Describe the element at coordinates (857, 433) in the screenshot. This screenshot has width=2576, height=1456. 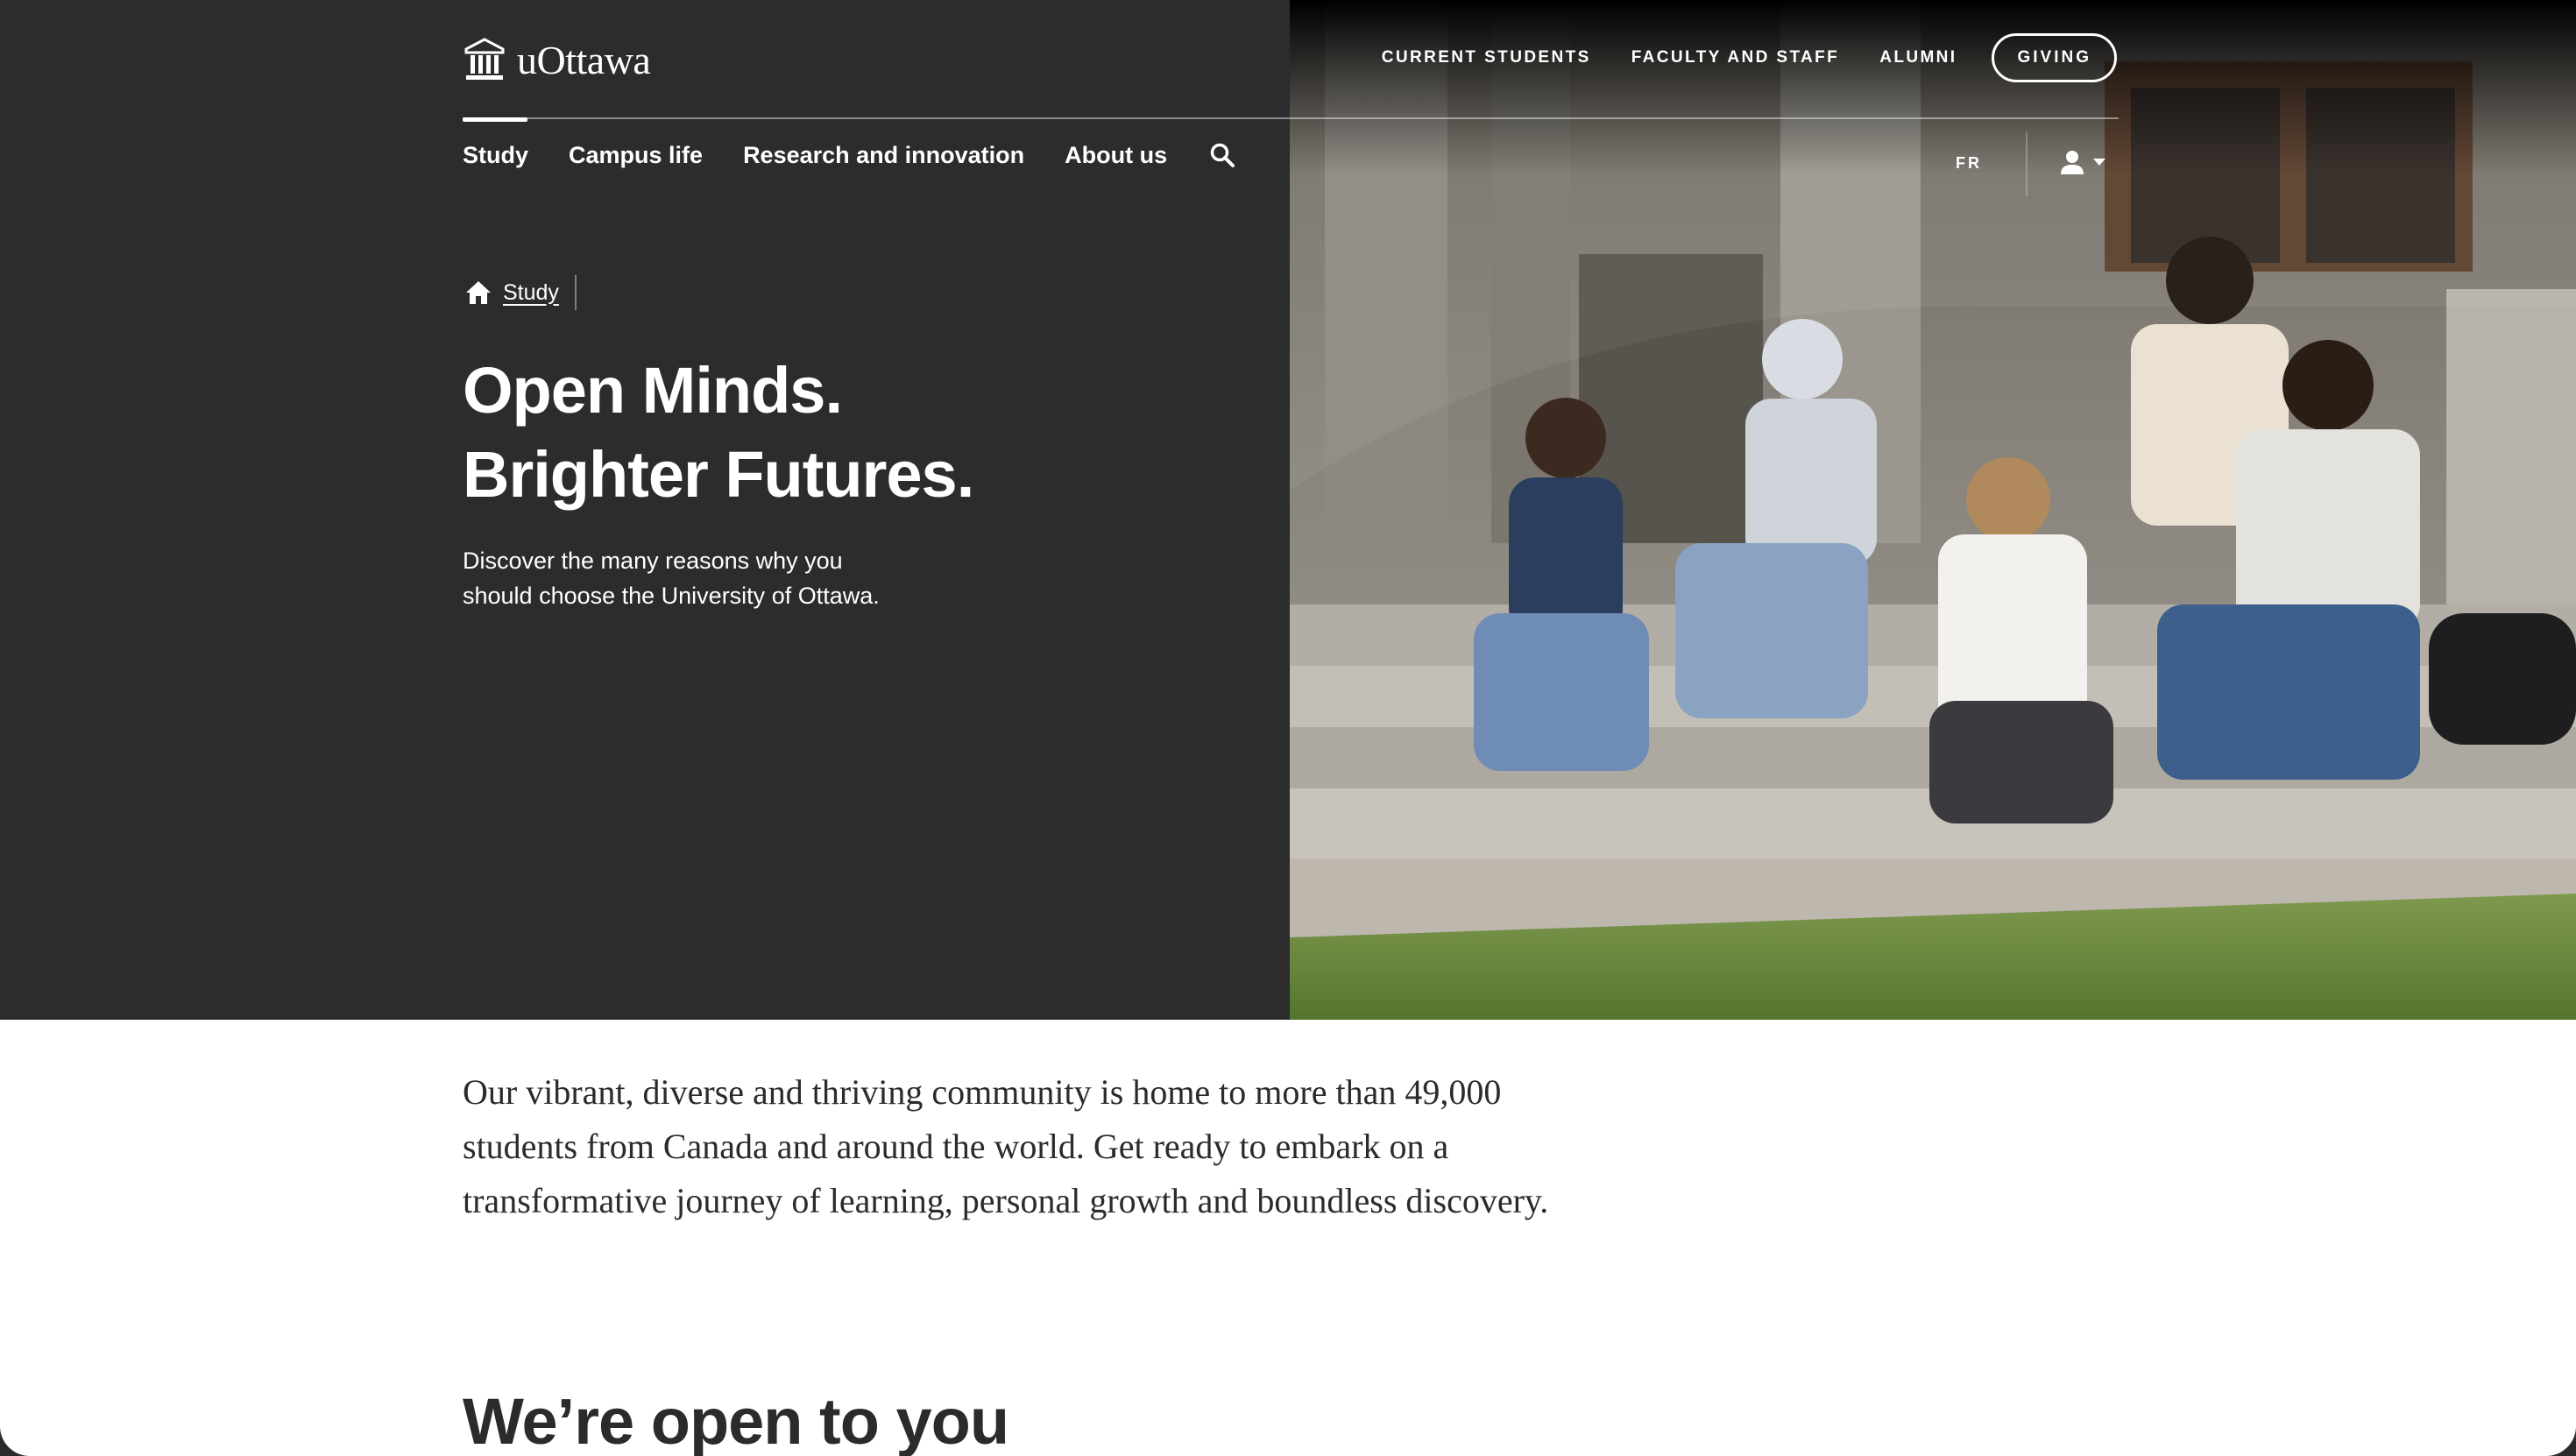
I see `hero-title: Open Minds. Brighter Futures.` at that location.